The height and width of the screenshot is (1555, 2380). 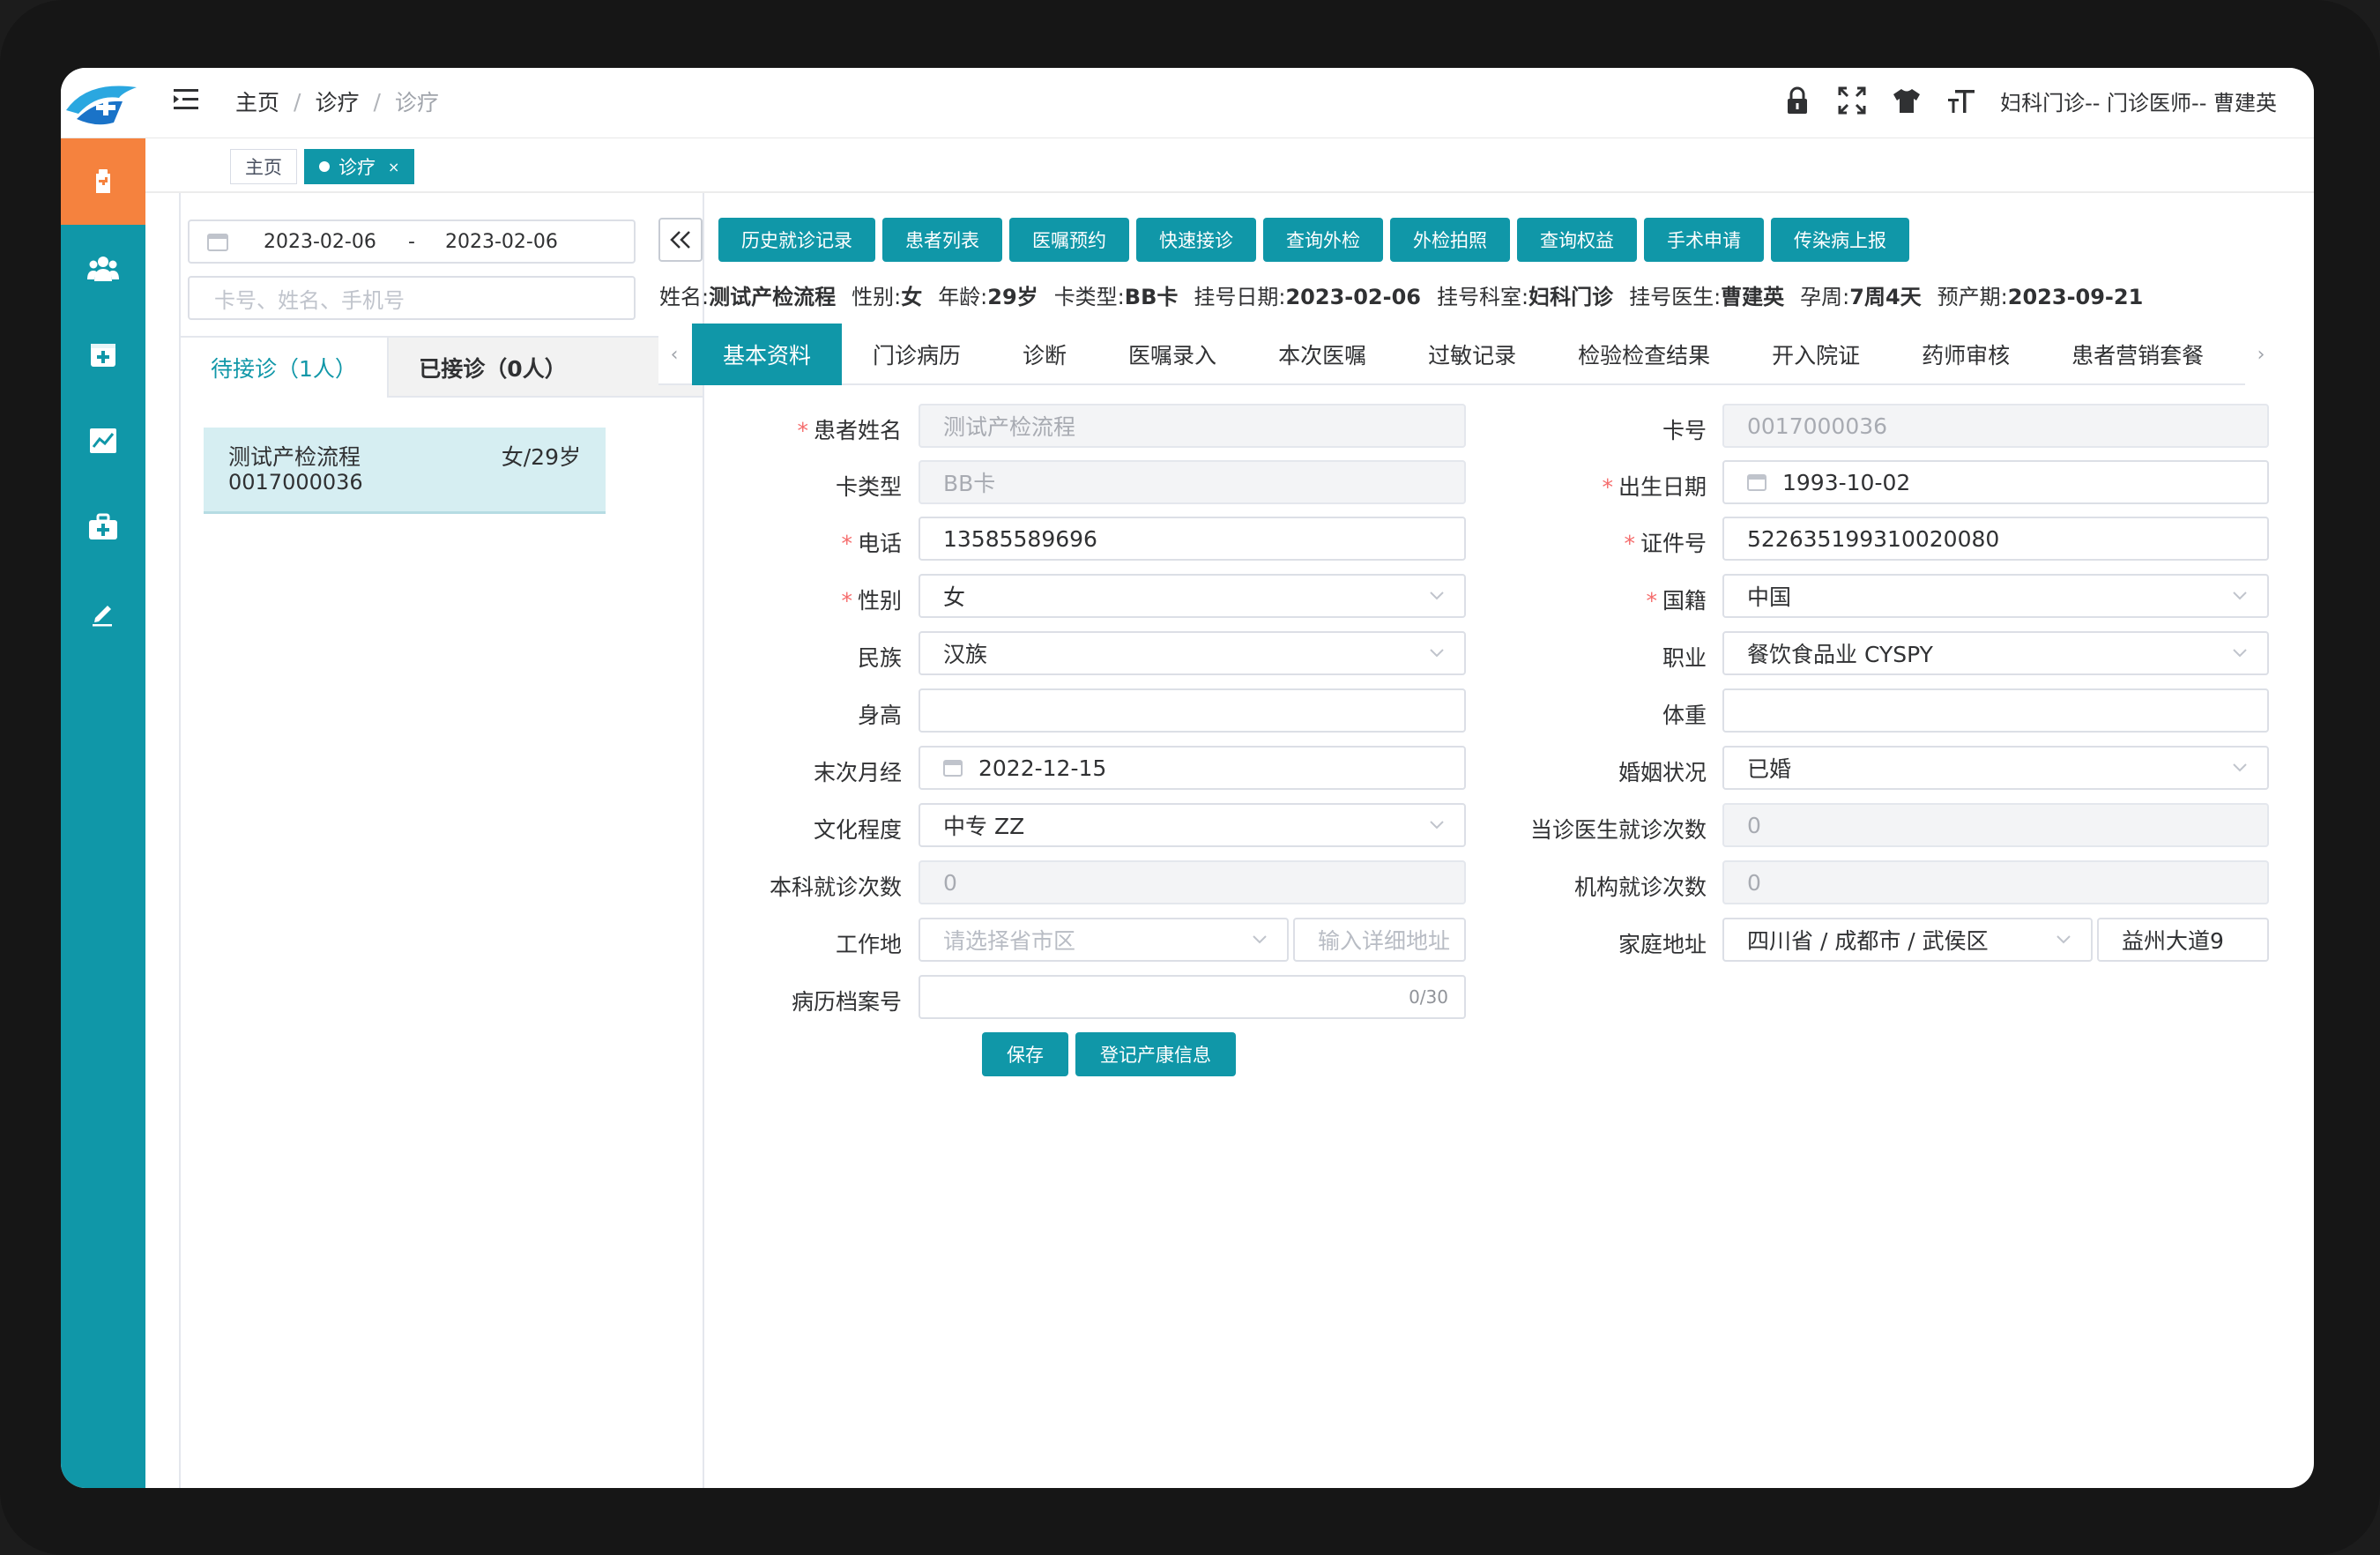 I want to click on menu-toggle-icon, so click(x=186, y=99).